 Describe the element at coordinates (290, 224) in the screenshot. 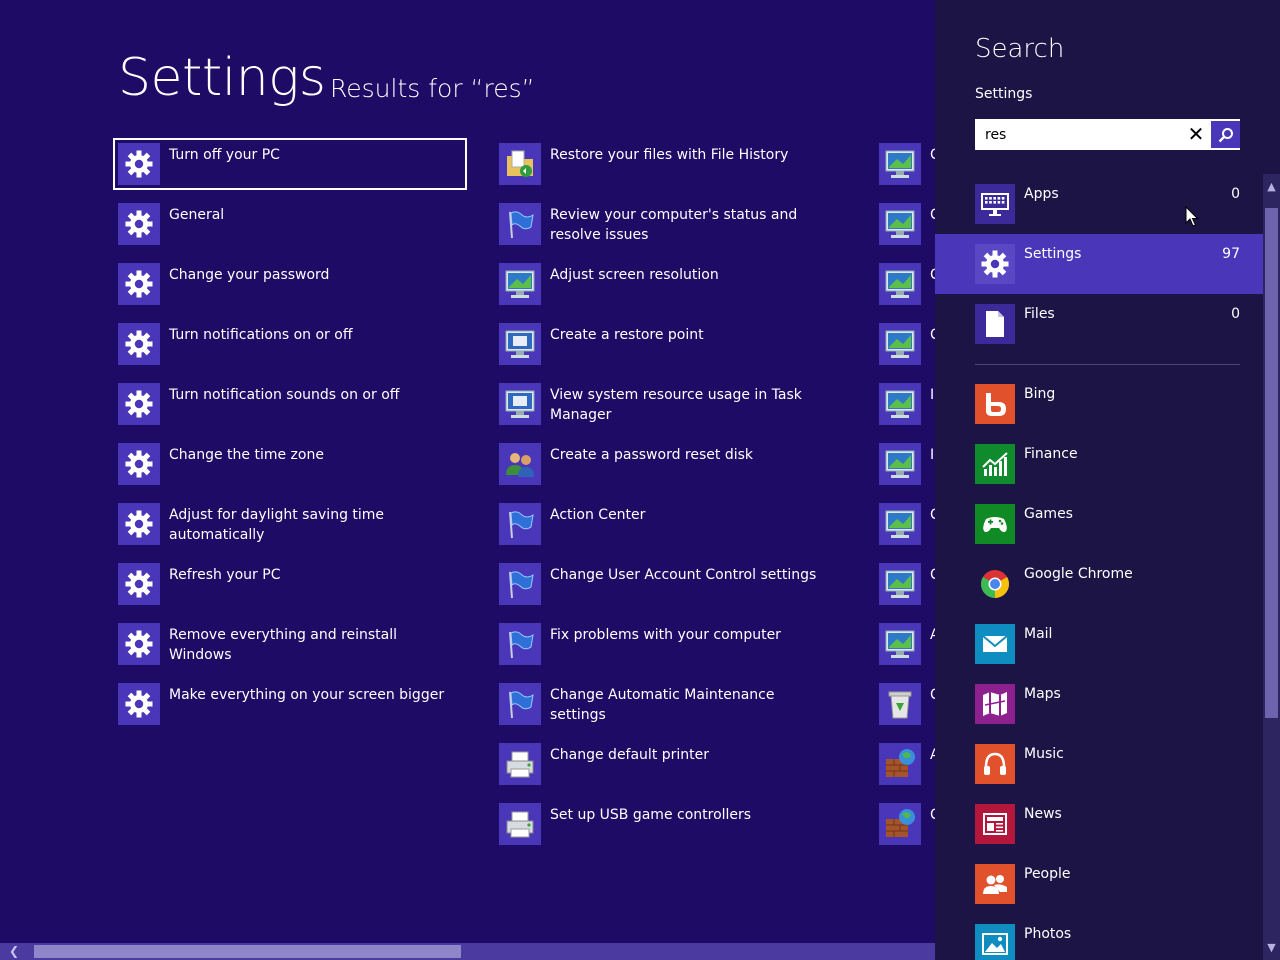

I see `result-item: General` at that location.